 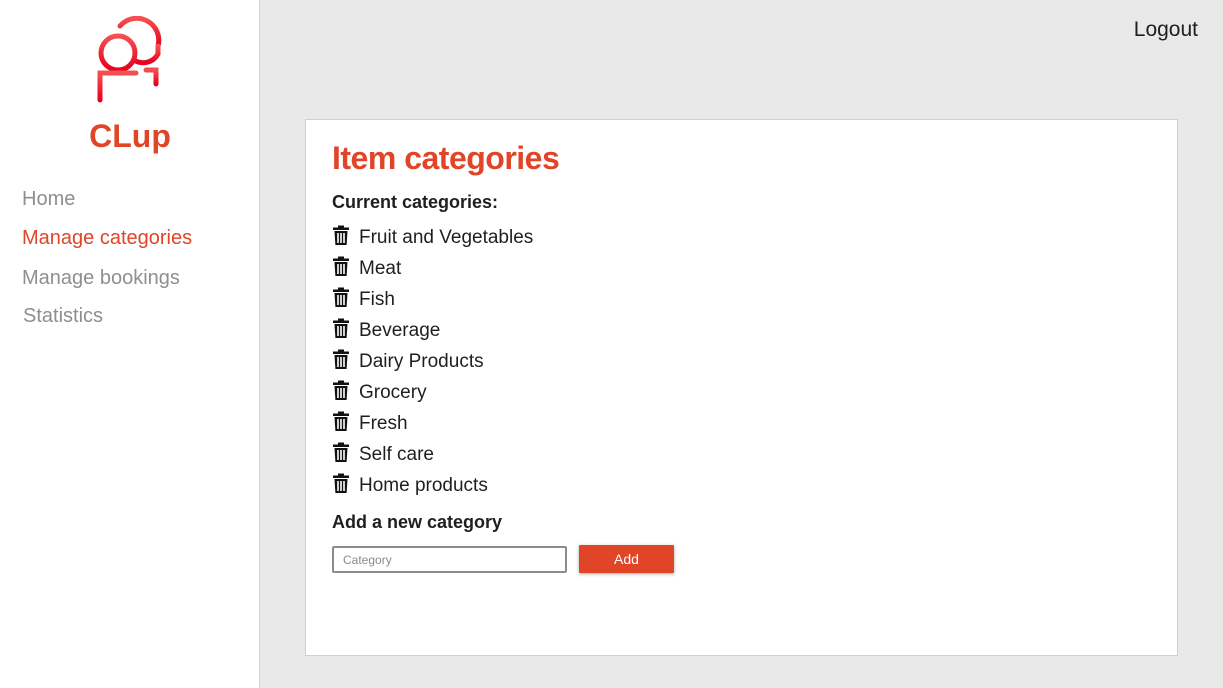 I want to click on nav-item-manage-categories: Manage categories, so click(x=107, y=238).